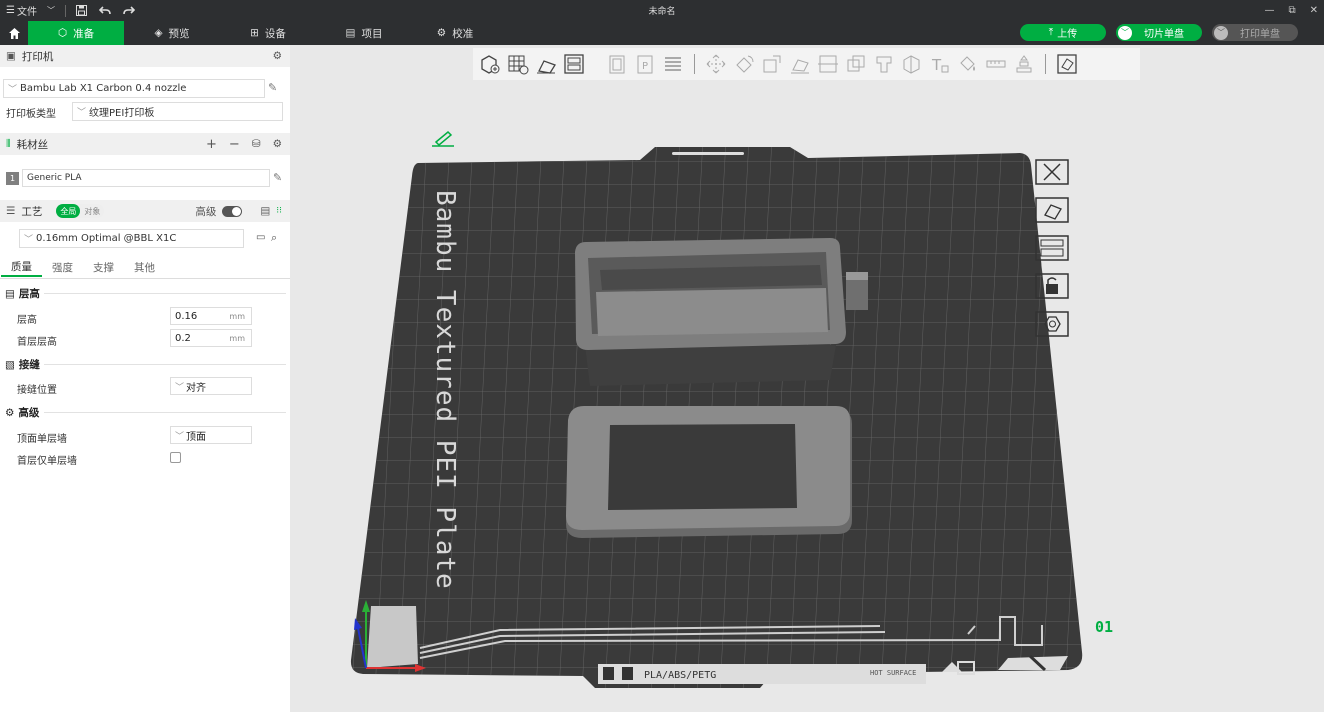 This screenshot has height=712, width=1324. I want to click on process-tree-icon: ⁝⁝, so click(279, 211).